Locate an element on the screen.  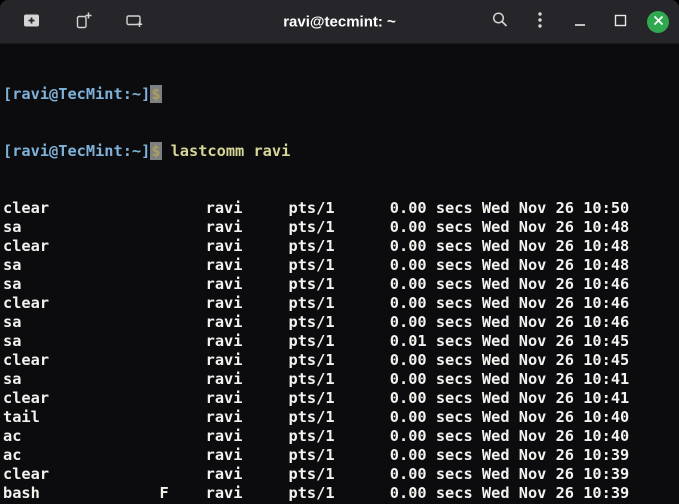
close-button is located at coordinates (658, 21).